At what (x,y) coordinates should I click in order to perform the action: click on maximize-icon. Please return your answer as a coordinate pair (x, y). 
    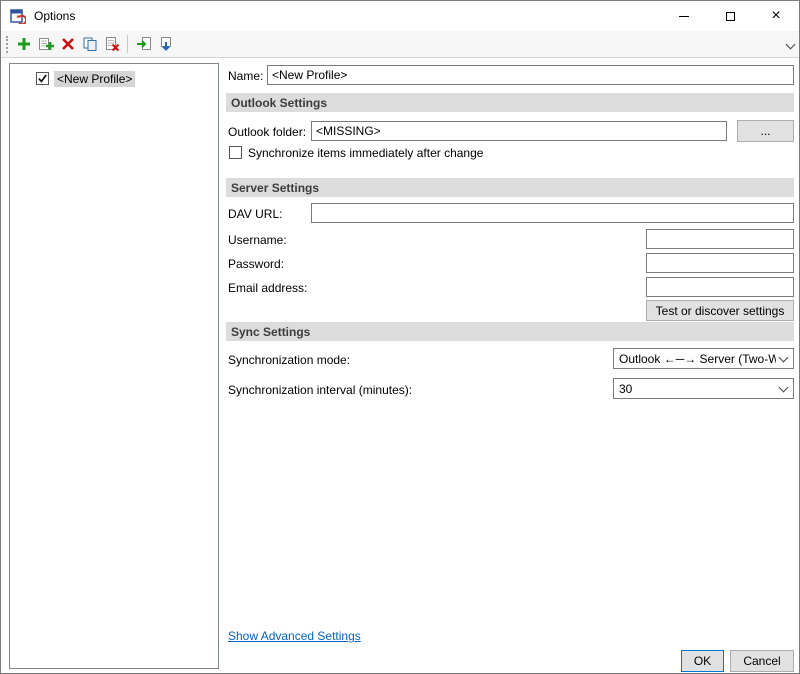
    Looking at the image, I should click on (730, 16).